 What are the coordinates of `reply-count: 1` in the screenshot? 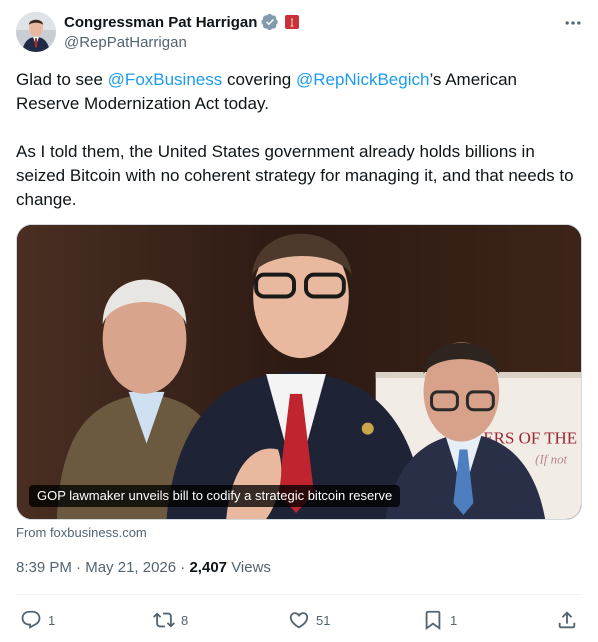 It's located at (52, 620).